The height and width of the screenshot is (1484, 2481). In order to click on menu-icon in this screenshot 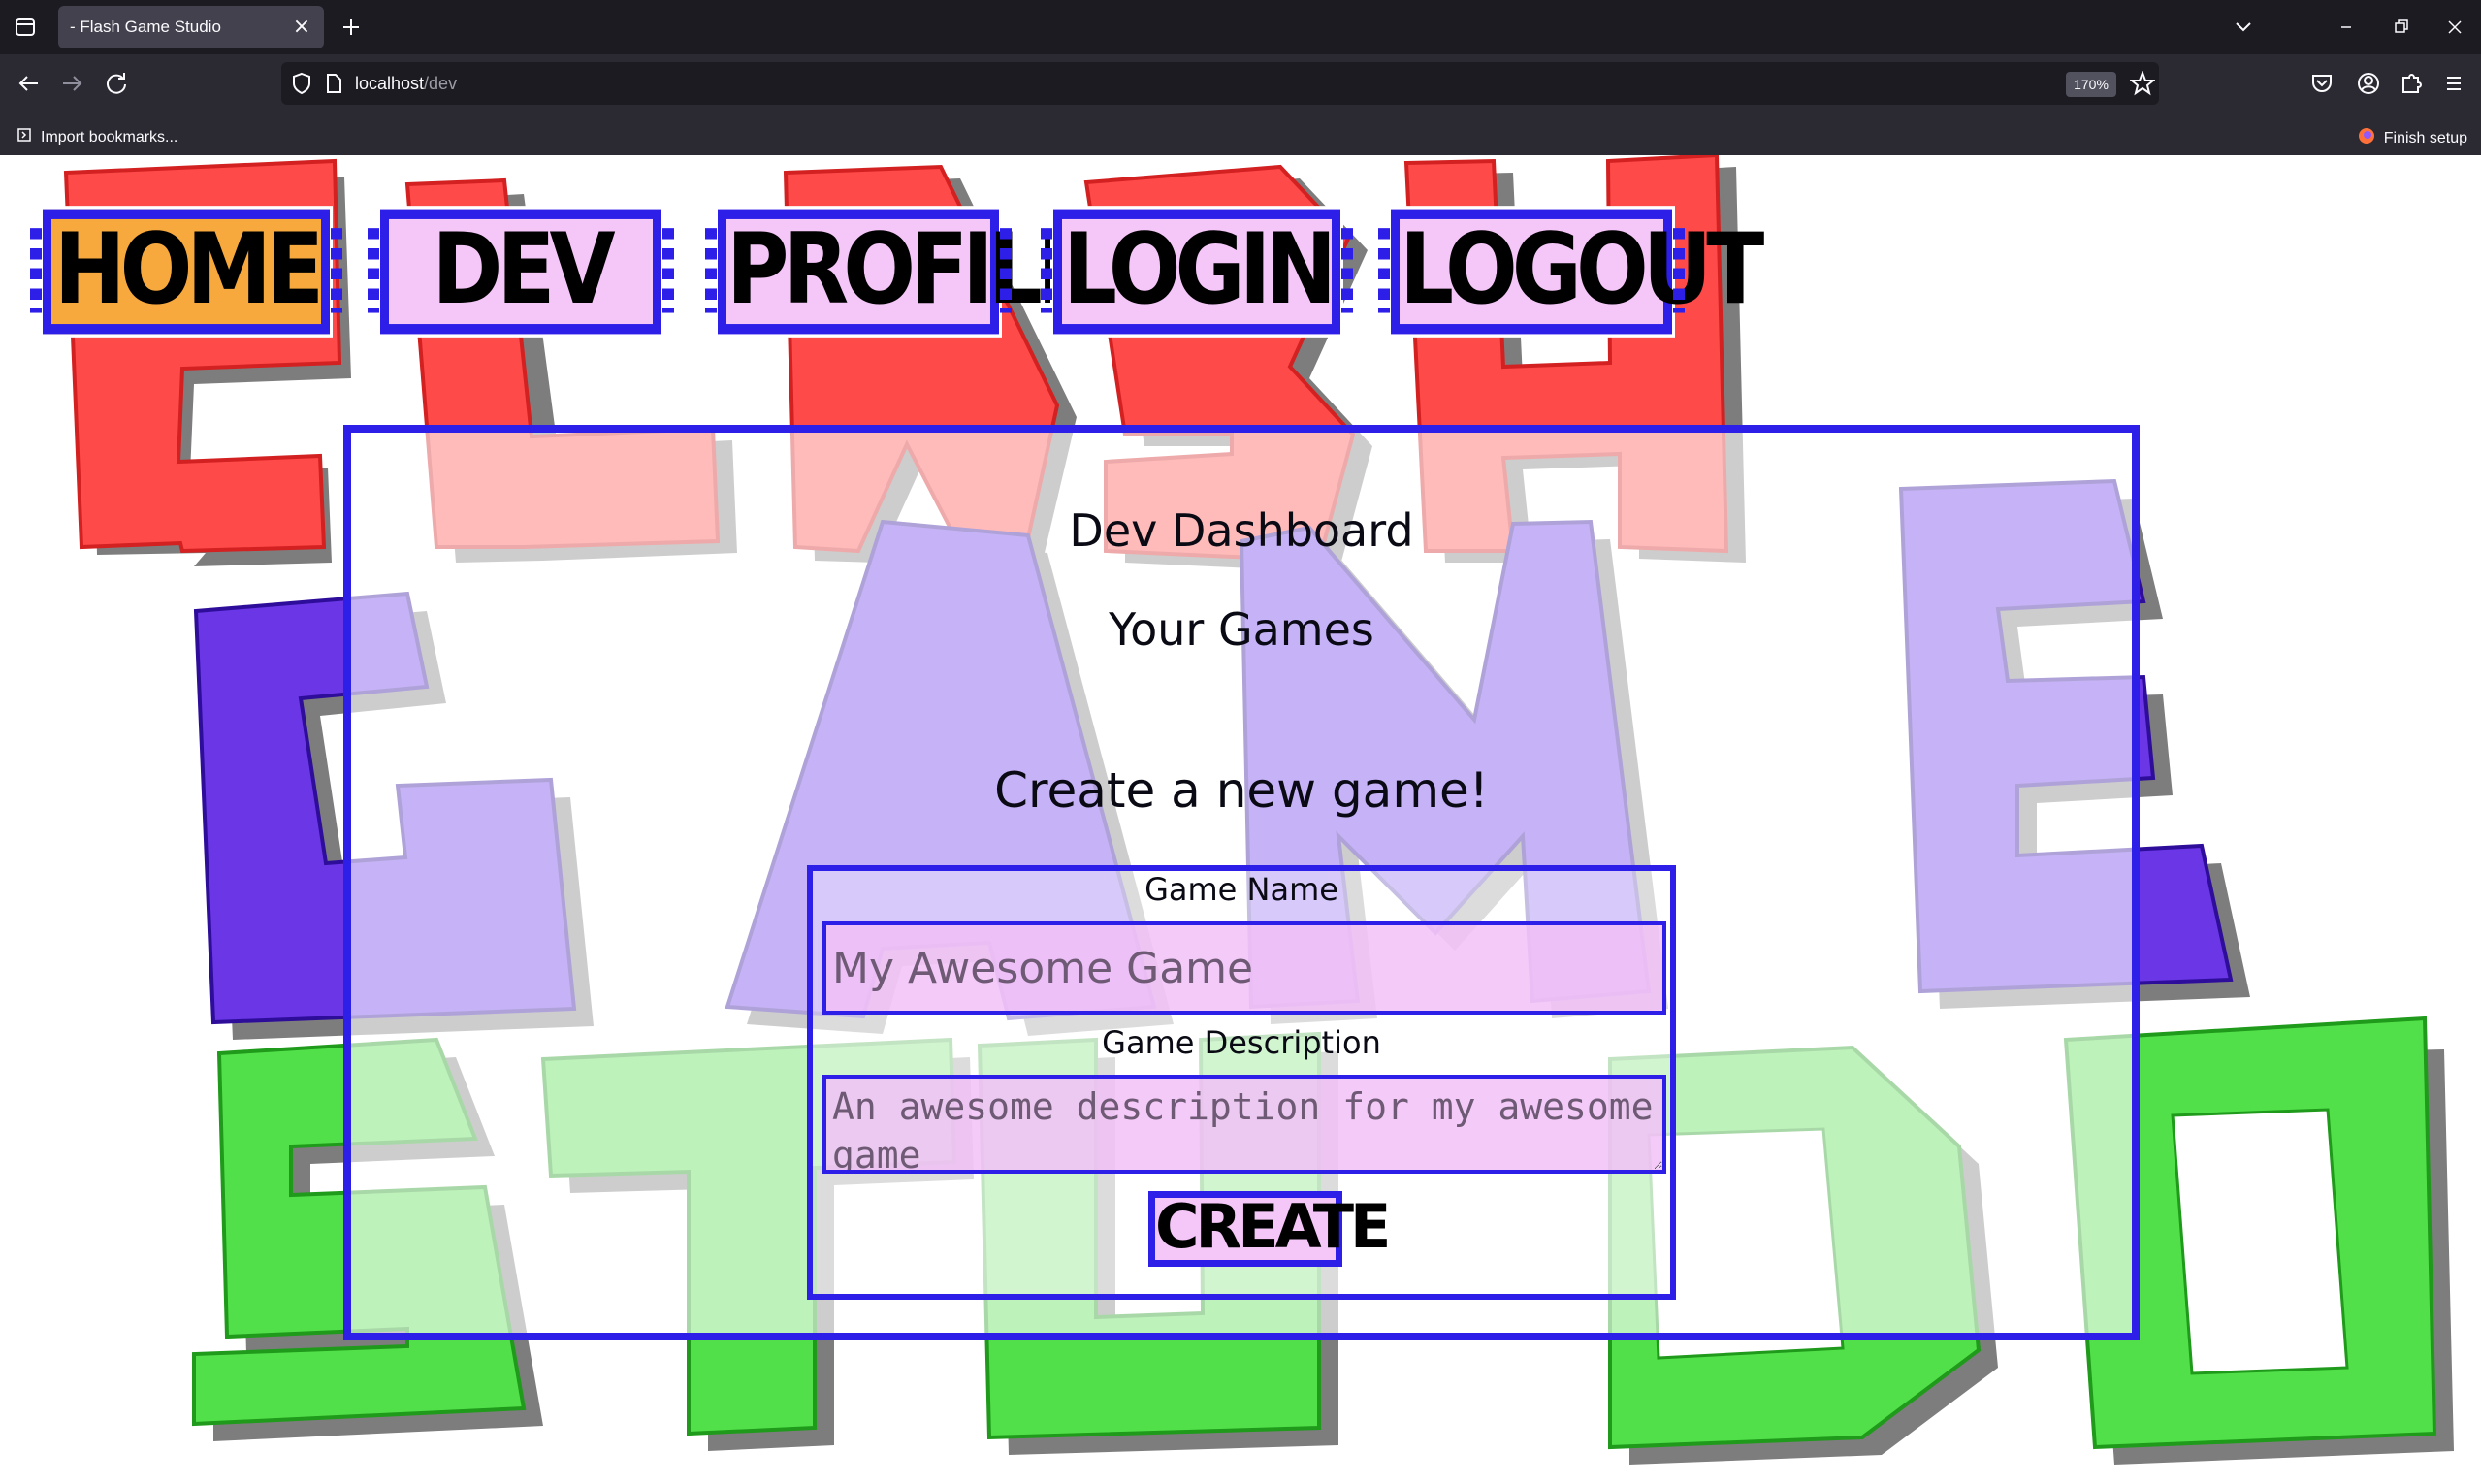, I will do `click(2453, 83)`.